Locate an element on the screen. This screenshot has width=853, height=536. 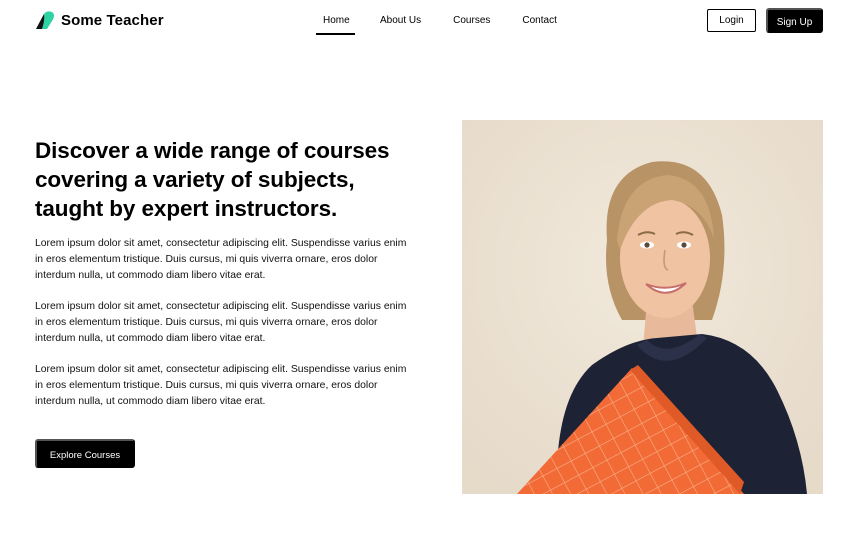
brand: Some Teacher is located at coordinates (99, 20).